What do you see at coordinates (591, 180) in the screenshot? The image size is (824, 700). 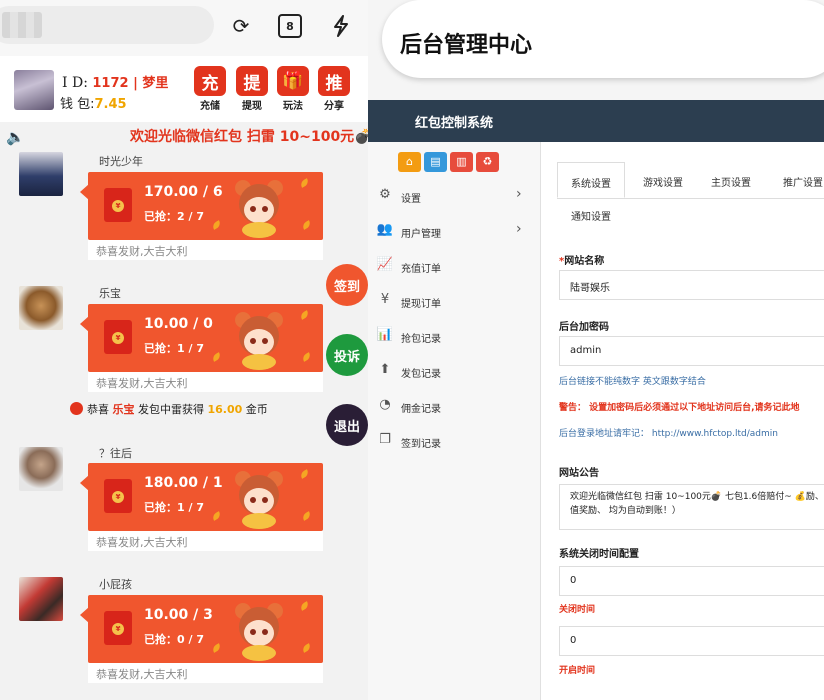 I see `tab-system: 系统设置` at bounding box center [591, 180].